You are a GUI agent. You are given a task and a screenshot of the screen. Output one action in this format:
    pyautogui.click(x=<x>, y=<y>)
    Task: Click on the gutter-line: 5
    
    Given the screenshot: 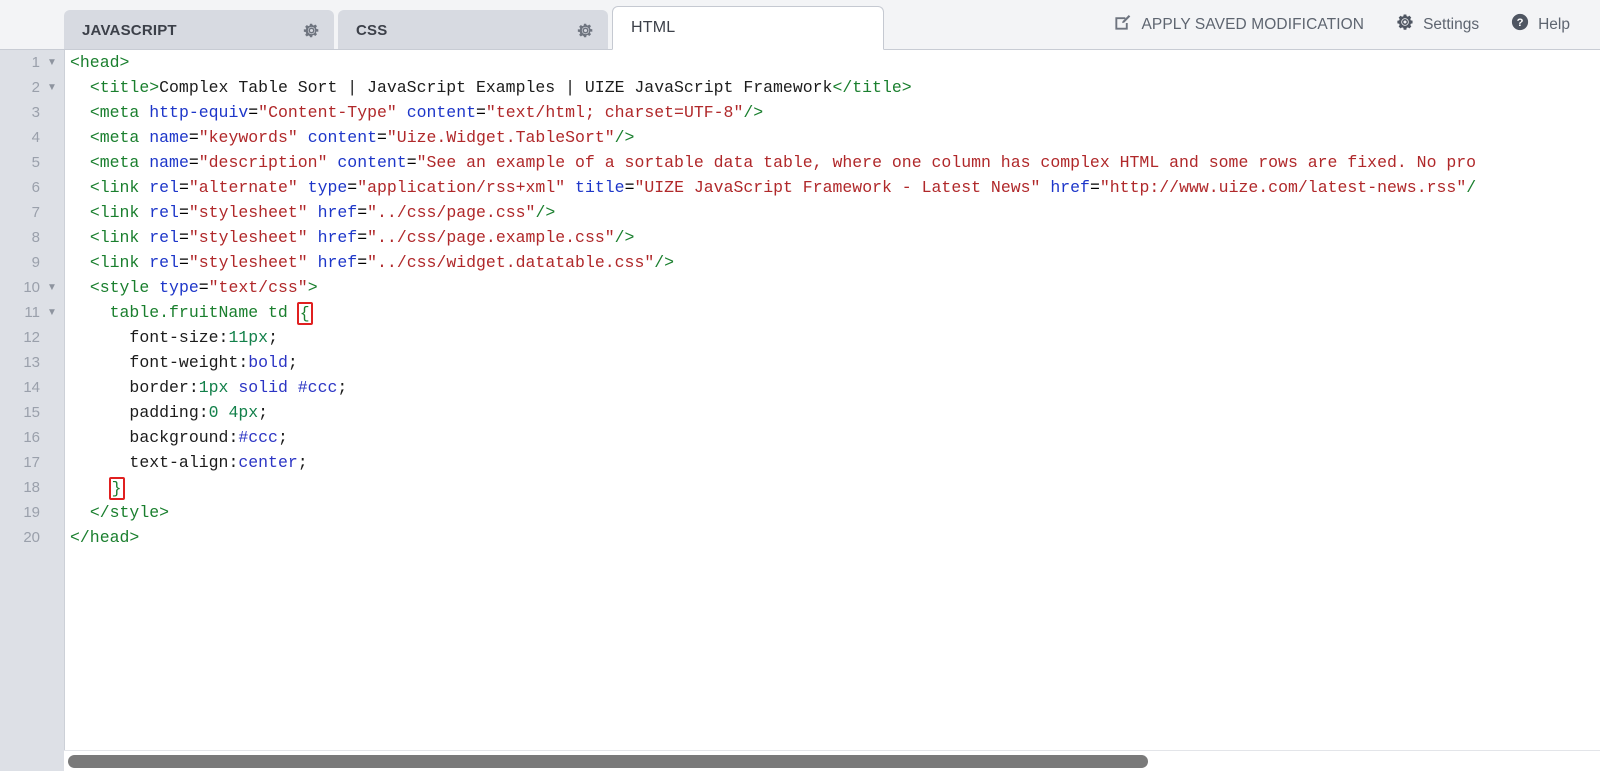 What is the action you would take?
    pyautogui.click(x=35, y=162)
    